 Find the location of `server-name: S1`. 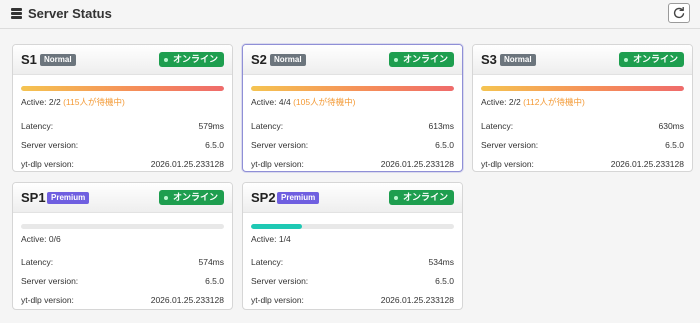

server-name: S1 is located at coordinates (29, 59).